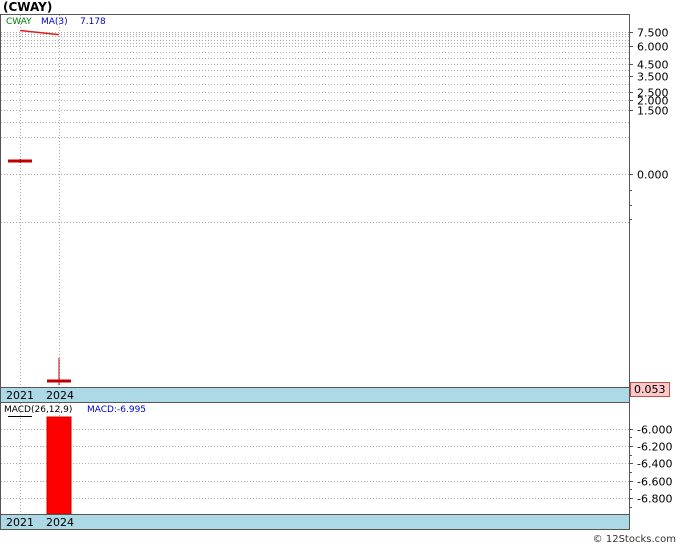 This screenshot has height=546, width=680. What do you see at coordinates (20, 522) in the screenshot?
I see `macd-year-label-2021: 2021` at bounding box center [20, 522].